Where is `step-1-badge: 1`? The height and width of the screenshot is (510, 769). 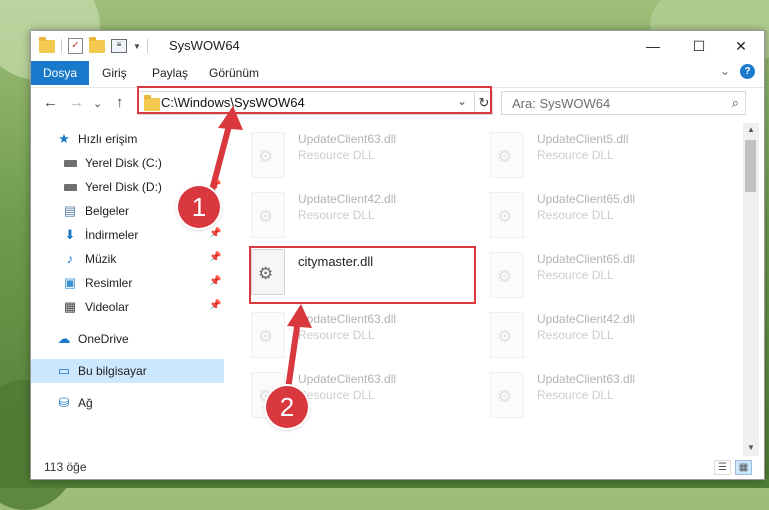 step-1-badge: 1 is located at coordinates (199, 207).